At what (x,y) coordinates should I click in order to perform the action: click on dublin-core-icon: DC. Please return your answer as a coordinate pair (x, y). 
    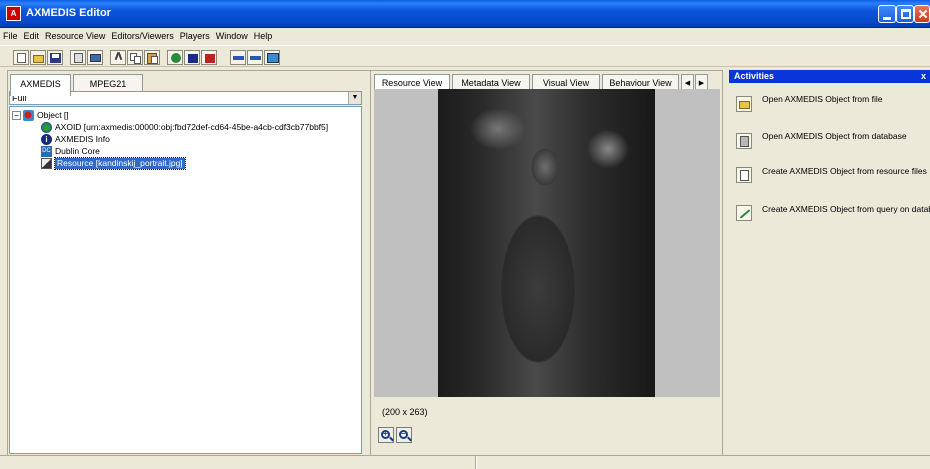
    Looking at the image, I should click on (46, 151).